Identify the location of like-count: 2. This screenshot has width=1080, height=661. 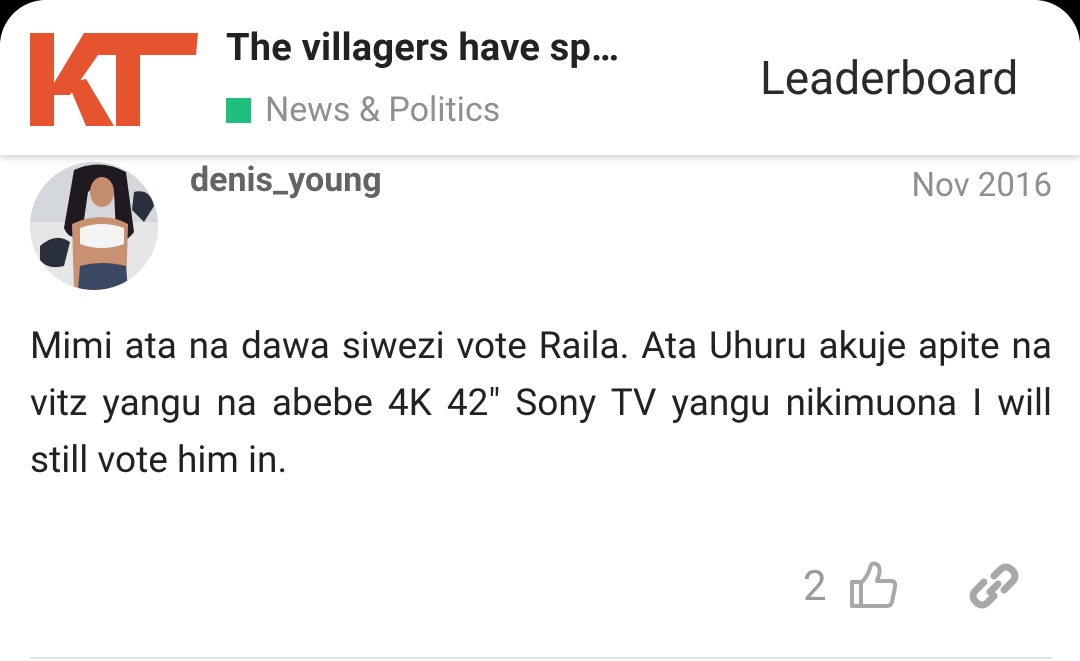
(815, 586).